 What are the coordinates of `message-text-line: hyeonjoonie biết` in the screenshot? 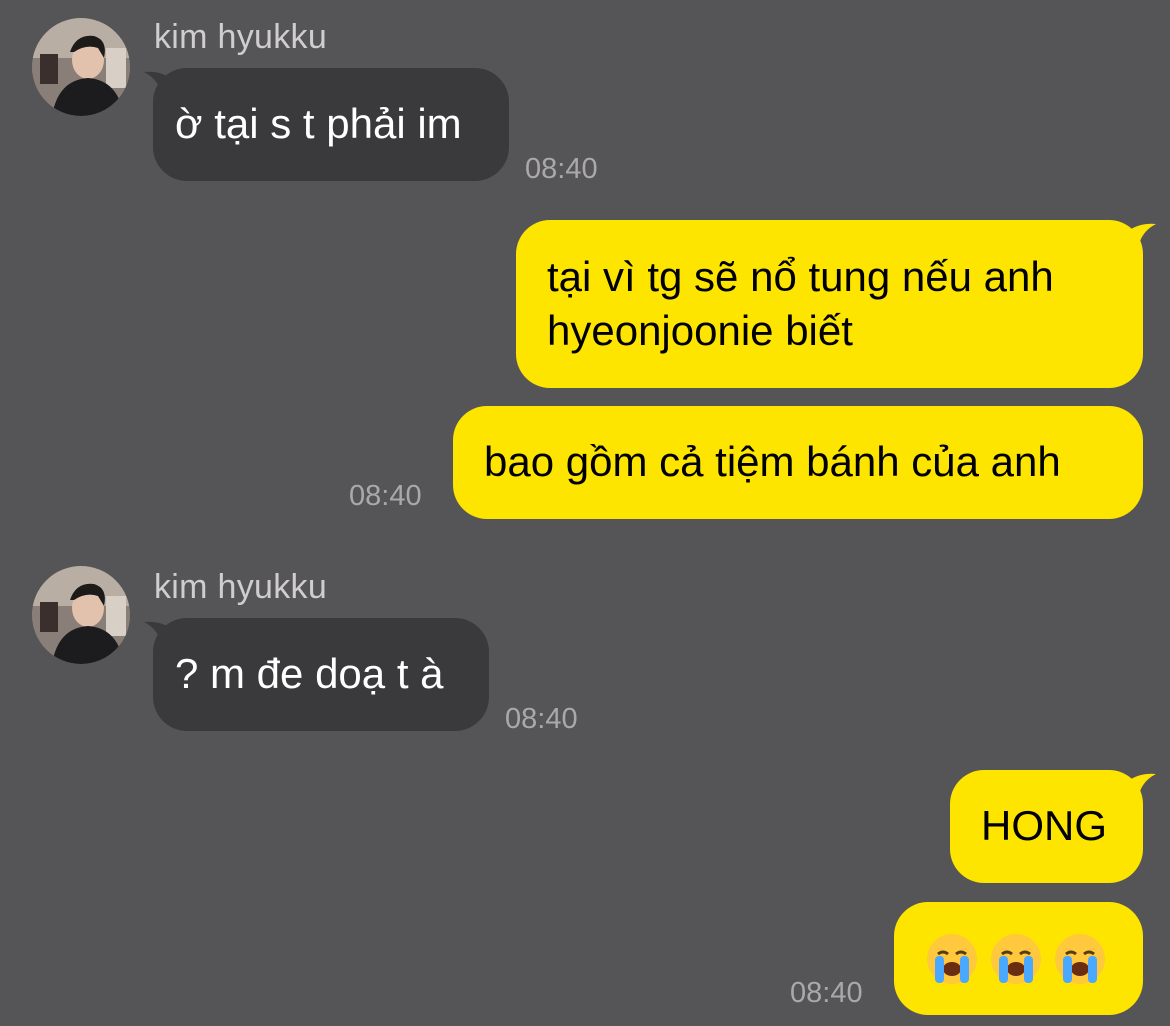 It's located at (700, 330).